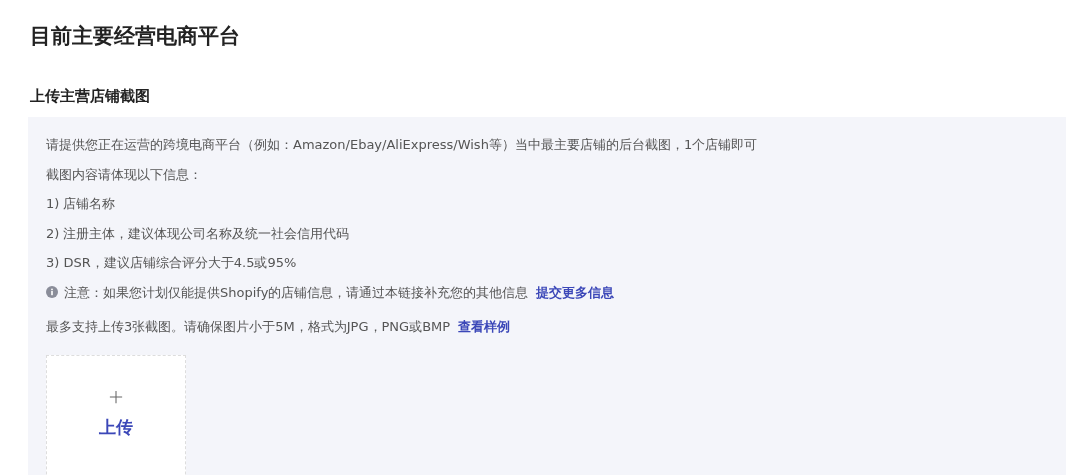  Describe the element at coordinates (124, 174) in the screenshot. I see `instruction-text: 截图内容请体现以下信息：` at that location.